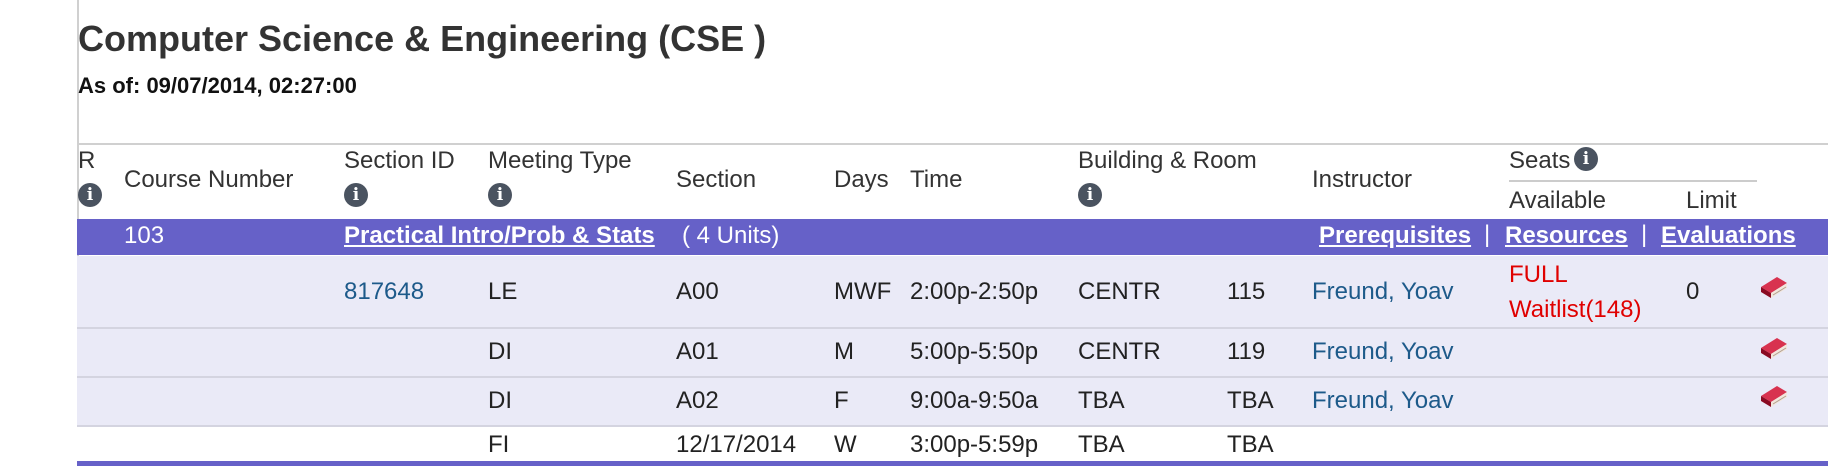  Describe the element at coordinates (144, 235) in the screenshot. I see `course-number: 103` at that location.